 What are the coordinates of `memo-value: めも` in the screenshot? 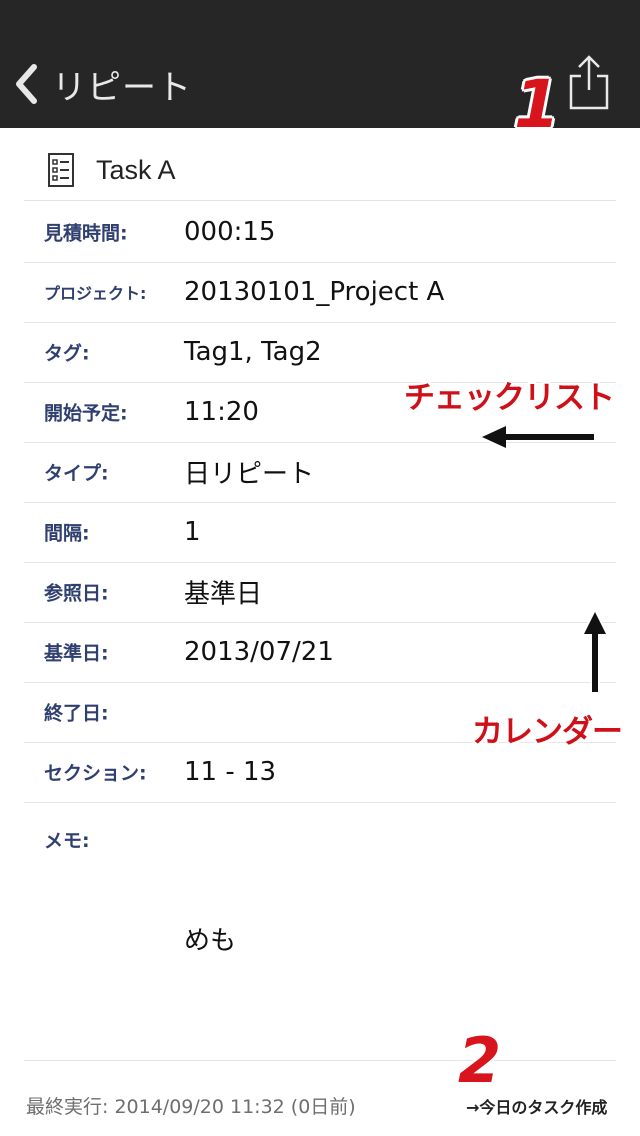 It's located at (210, 941).